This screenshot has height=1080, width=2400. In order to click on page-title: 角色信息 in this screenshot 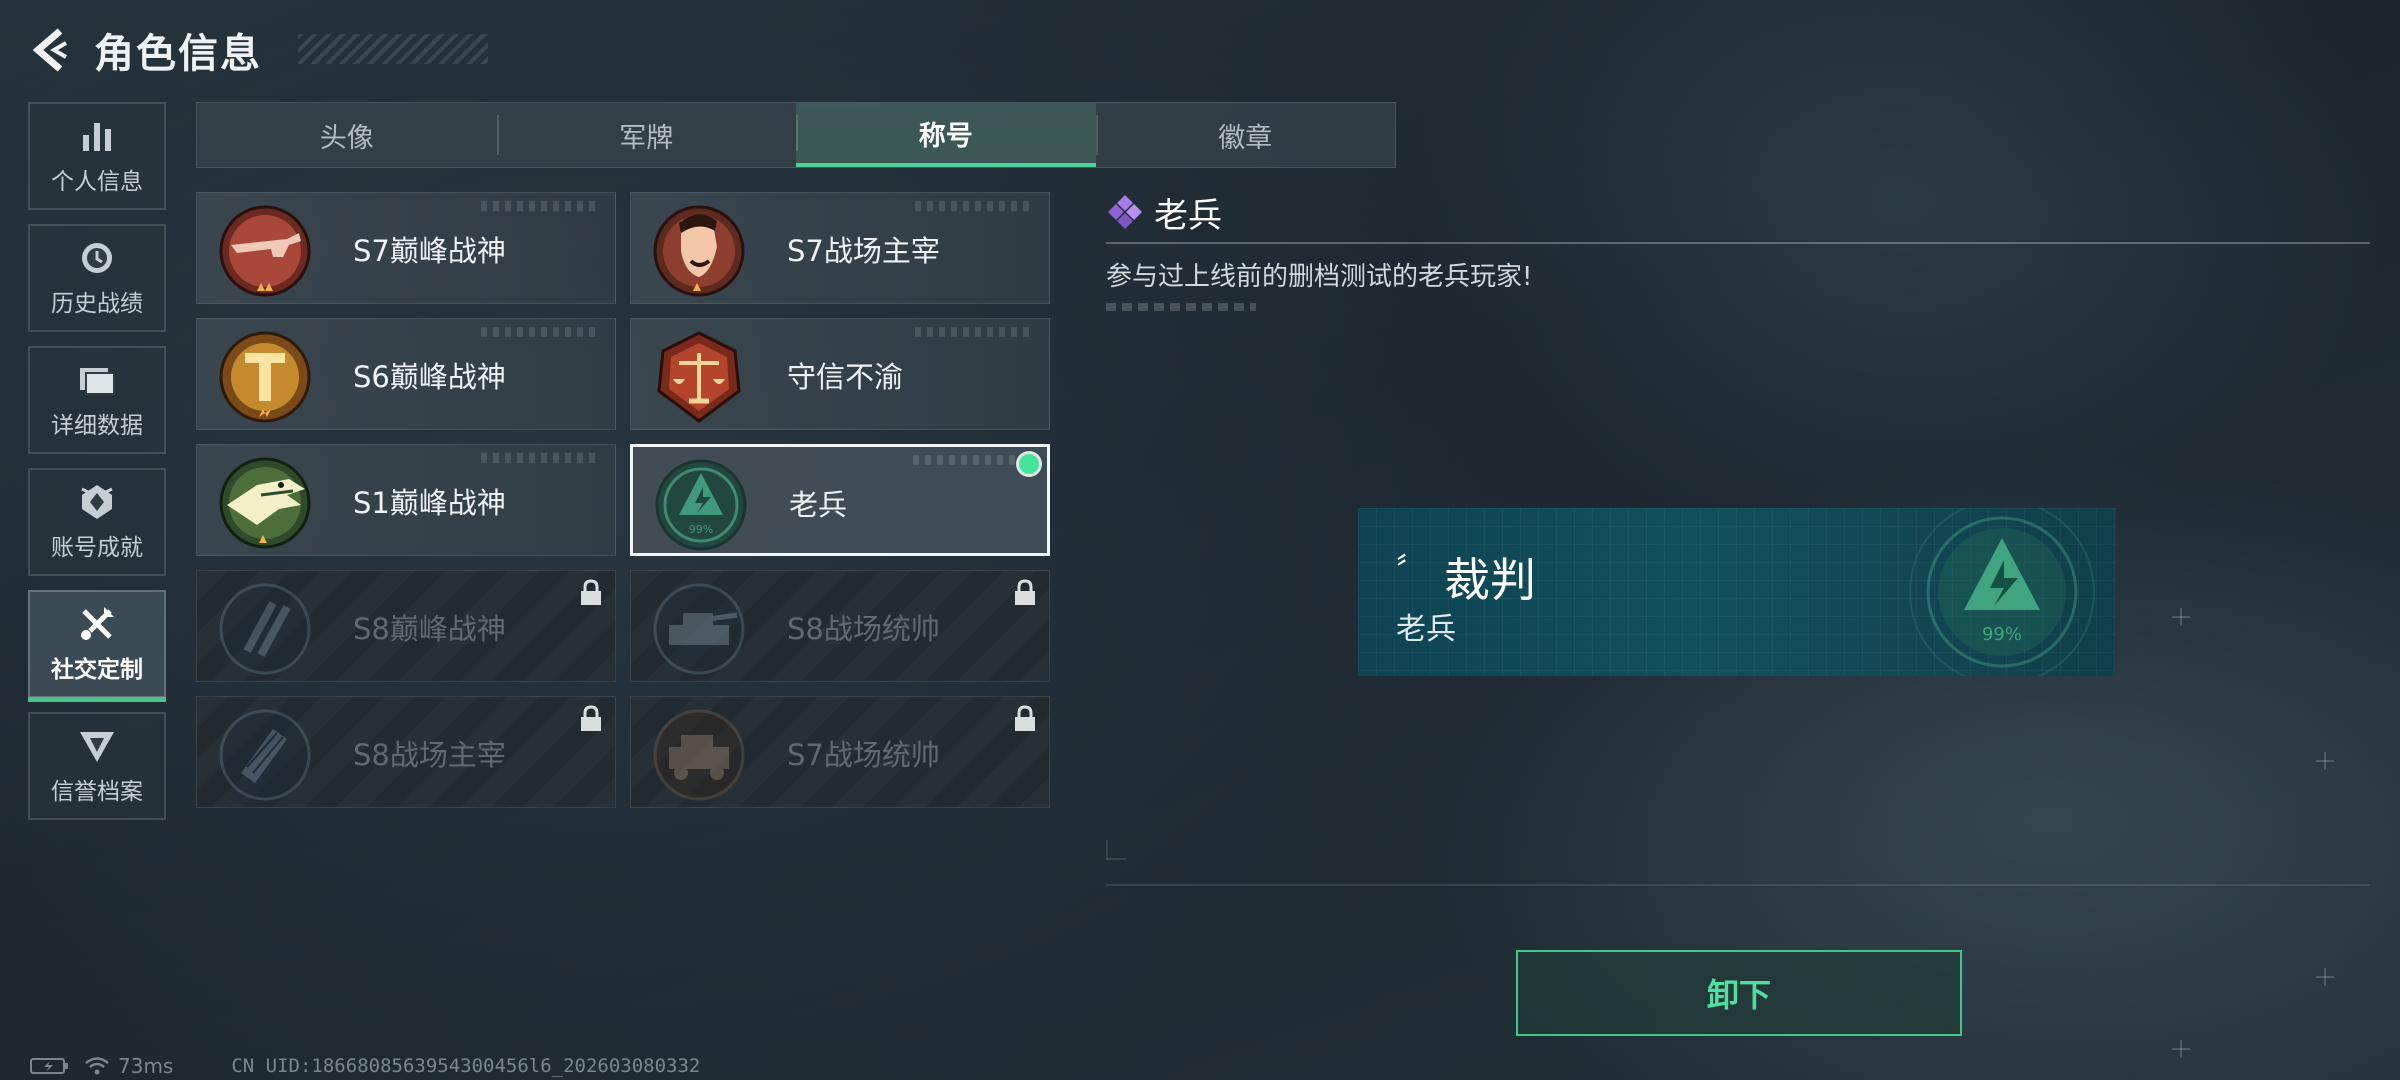, I will do `click(178, 54)`.